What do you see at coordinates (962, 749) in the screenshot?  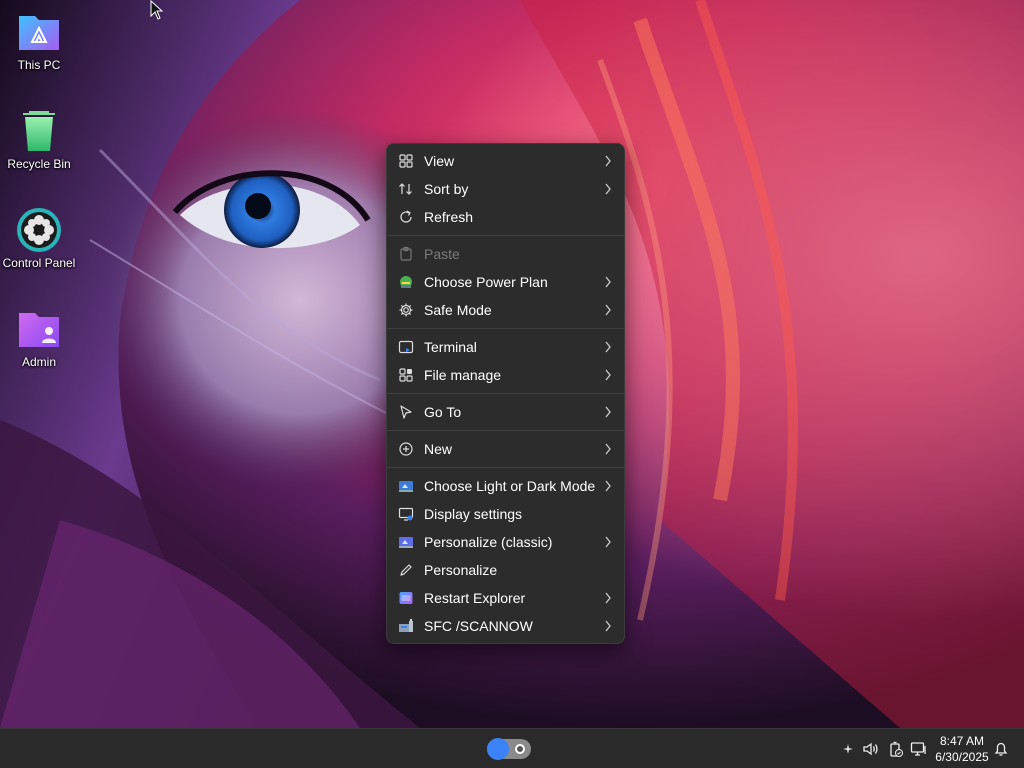 I see `system-clock: 8:47 AM 6/30/2025` at bounding box center [962, 749].